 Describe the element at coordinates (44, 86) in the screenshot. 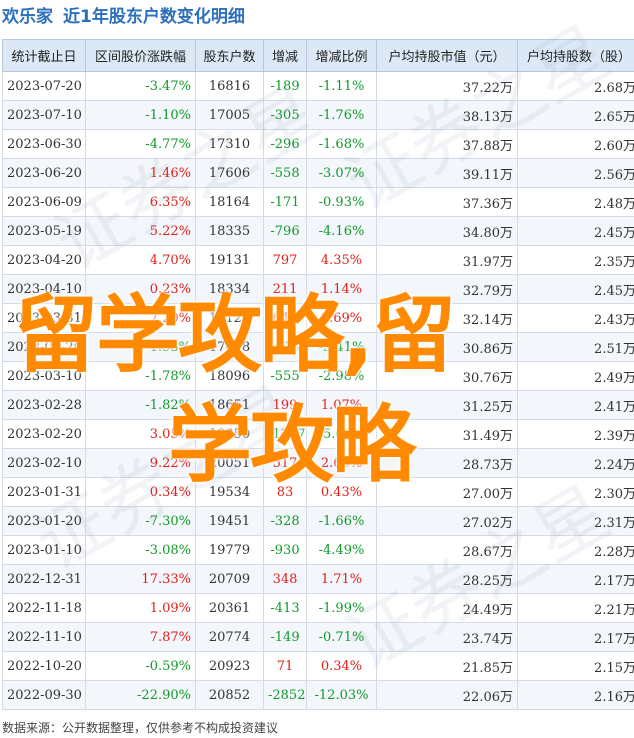

I see `cell-date: 2023-07-20` at that location.